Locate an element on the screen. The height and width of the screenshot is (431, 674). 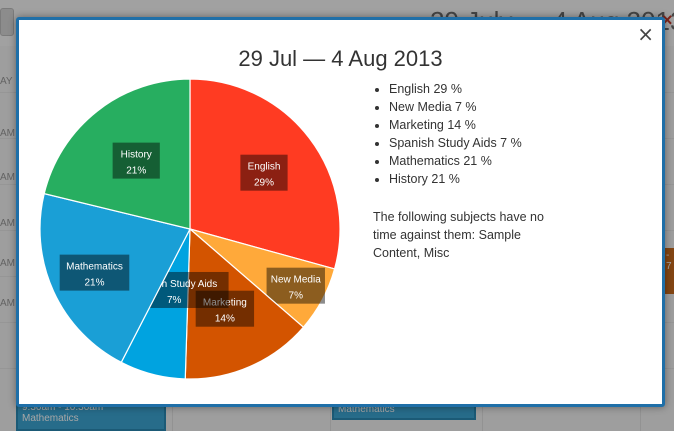
close-icon: × is located at coordinates (645, 34).